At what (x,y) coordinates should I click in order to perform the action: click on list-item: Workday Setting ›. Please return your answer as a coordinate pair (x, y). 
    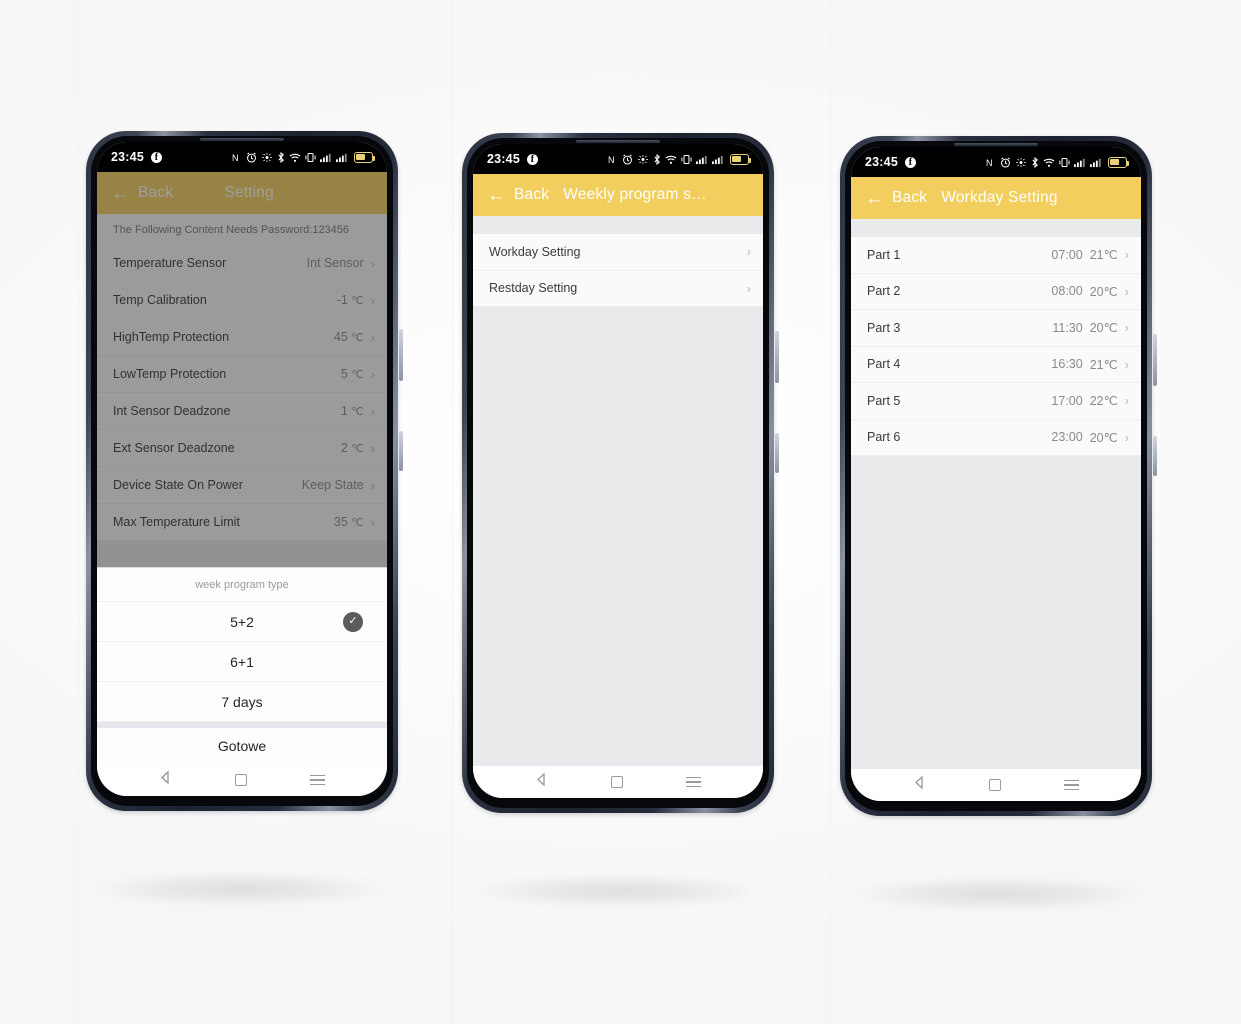
    Looking at the image, I should click on (618, 252).